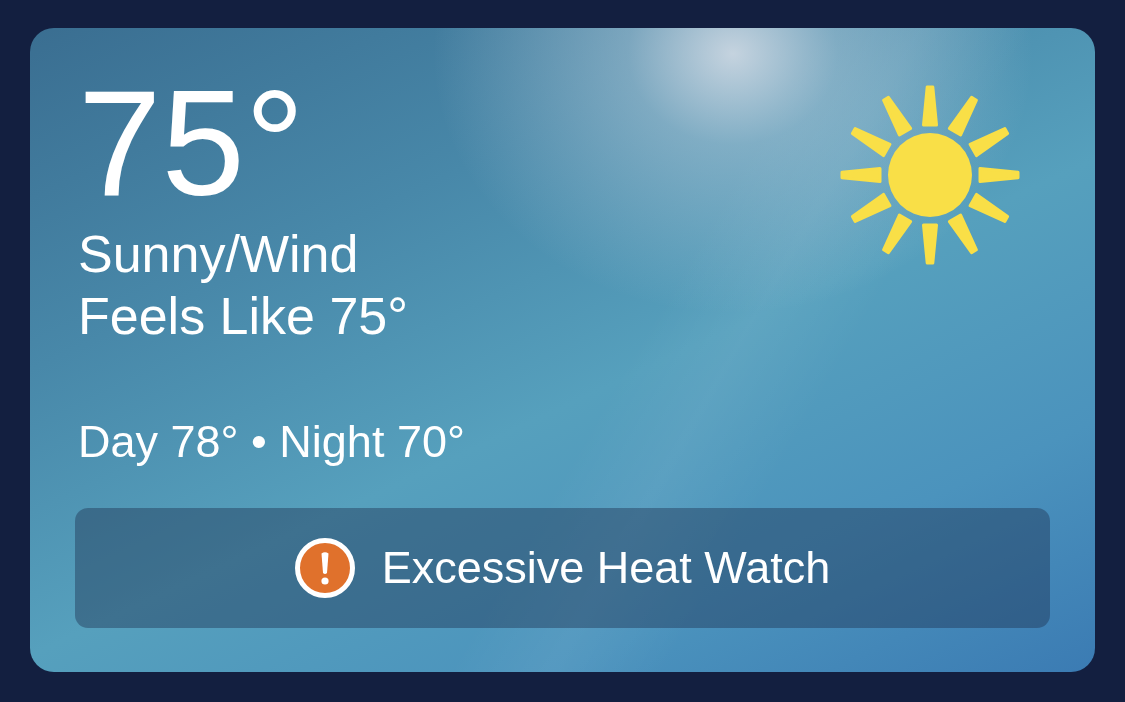 The image size is (1125, 702). Describe the element at coordinates (271, 442) in the screenshot. I see `day-night-temperature-text: Day 78° • Night 70°` at that location.